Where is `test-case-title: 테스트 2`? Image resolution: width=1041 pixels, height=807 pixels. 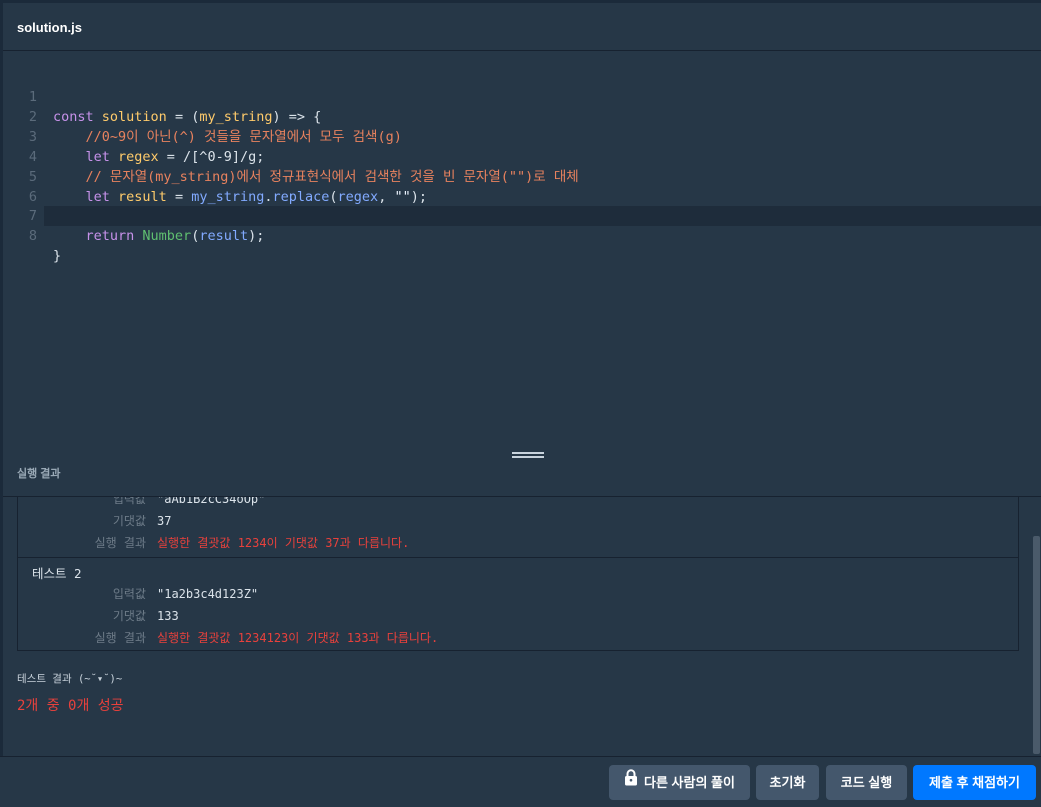
test-case-title: 테스트 2 is located at coordinates (57, 573).